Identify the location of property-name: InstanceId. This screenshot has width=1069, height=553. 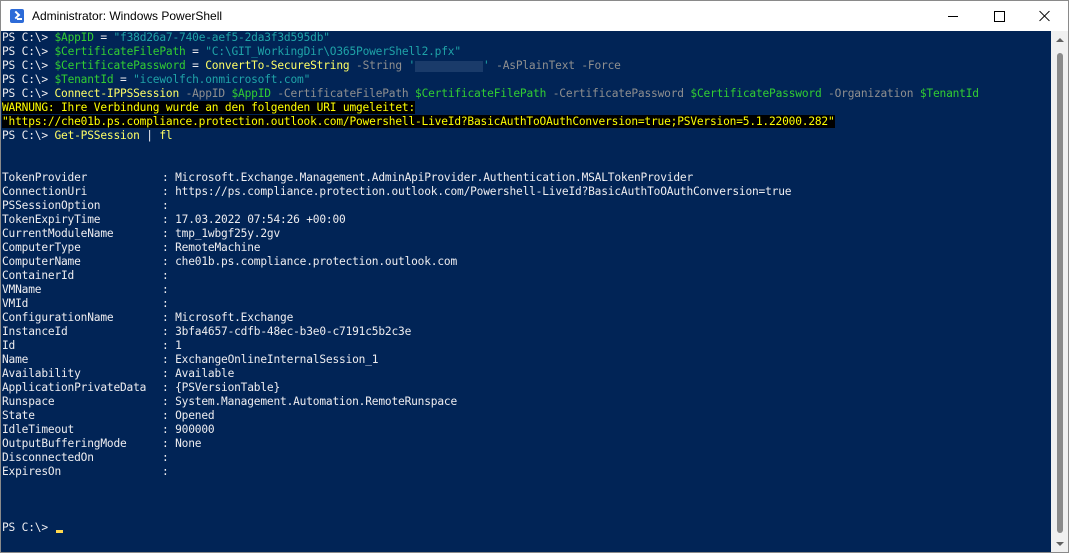
(35, 331).